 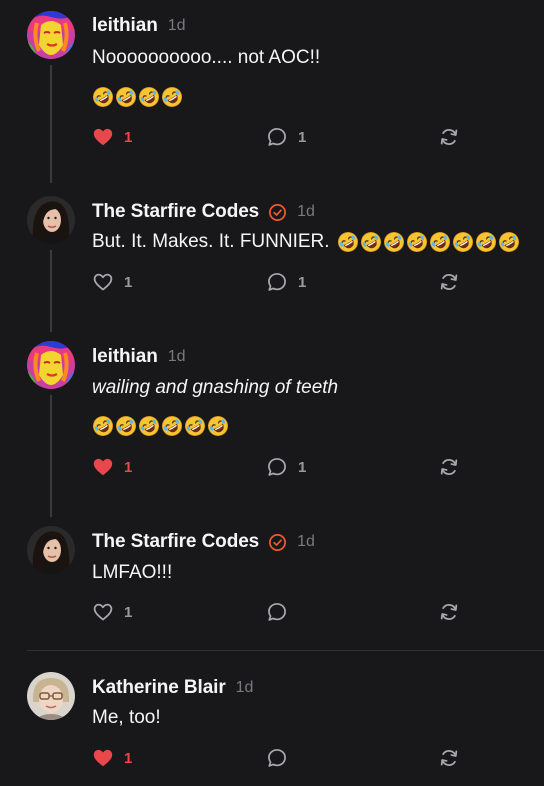 I want to click on post-text: But. It. Makes. It. FUNNIER., so click(x=211, y=241).